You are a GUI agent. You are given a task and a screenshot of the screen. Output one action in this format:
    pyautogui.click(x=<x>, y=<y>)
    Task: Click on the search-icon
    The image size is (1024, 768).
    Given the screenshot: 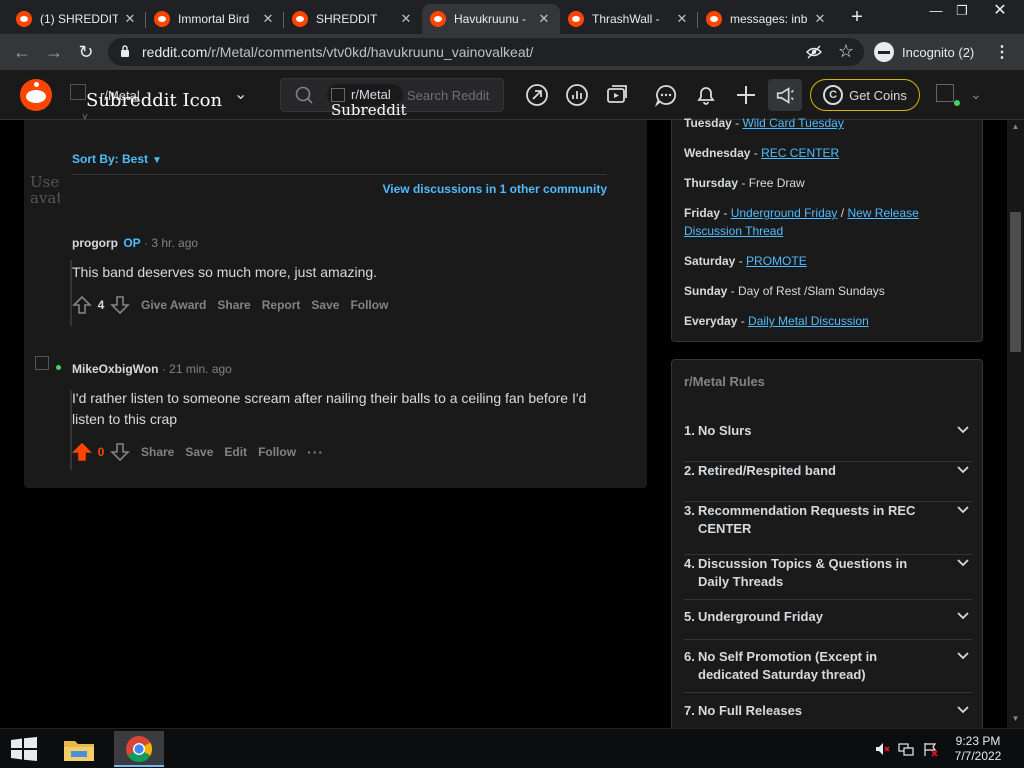 What is the action you would take?
    pyautogui.click(x=304, y=95)
    